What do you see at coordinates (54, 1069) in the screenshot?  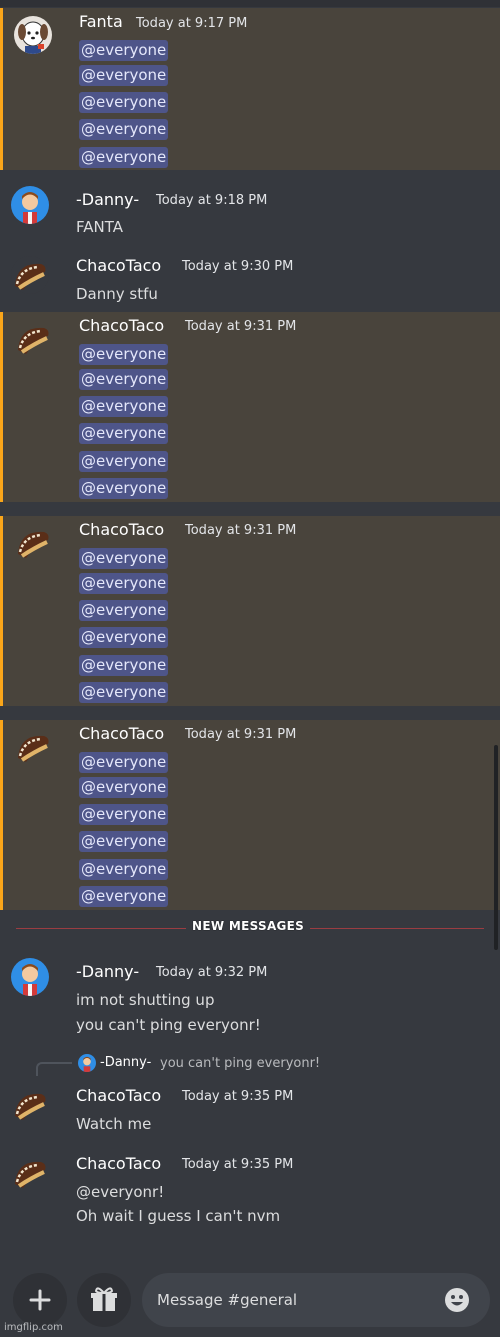 I see `reply-connector` at bounding box center [54, 1069].